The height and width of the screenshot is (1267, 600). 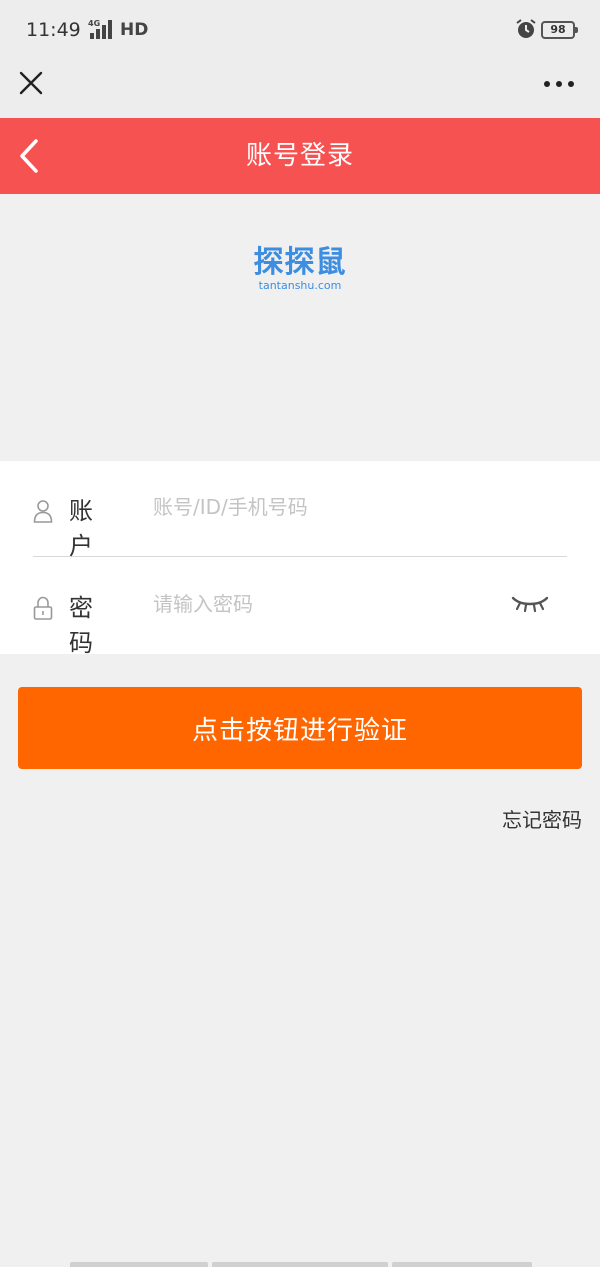 I want to click on page-title: 账号登录, so click(x=299, y=156).